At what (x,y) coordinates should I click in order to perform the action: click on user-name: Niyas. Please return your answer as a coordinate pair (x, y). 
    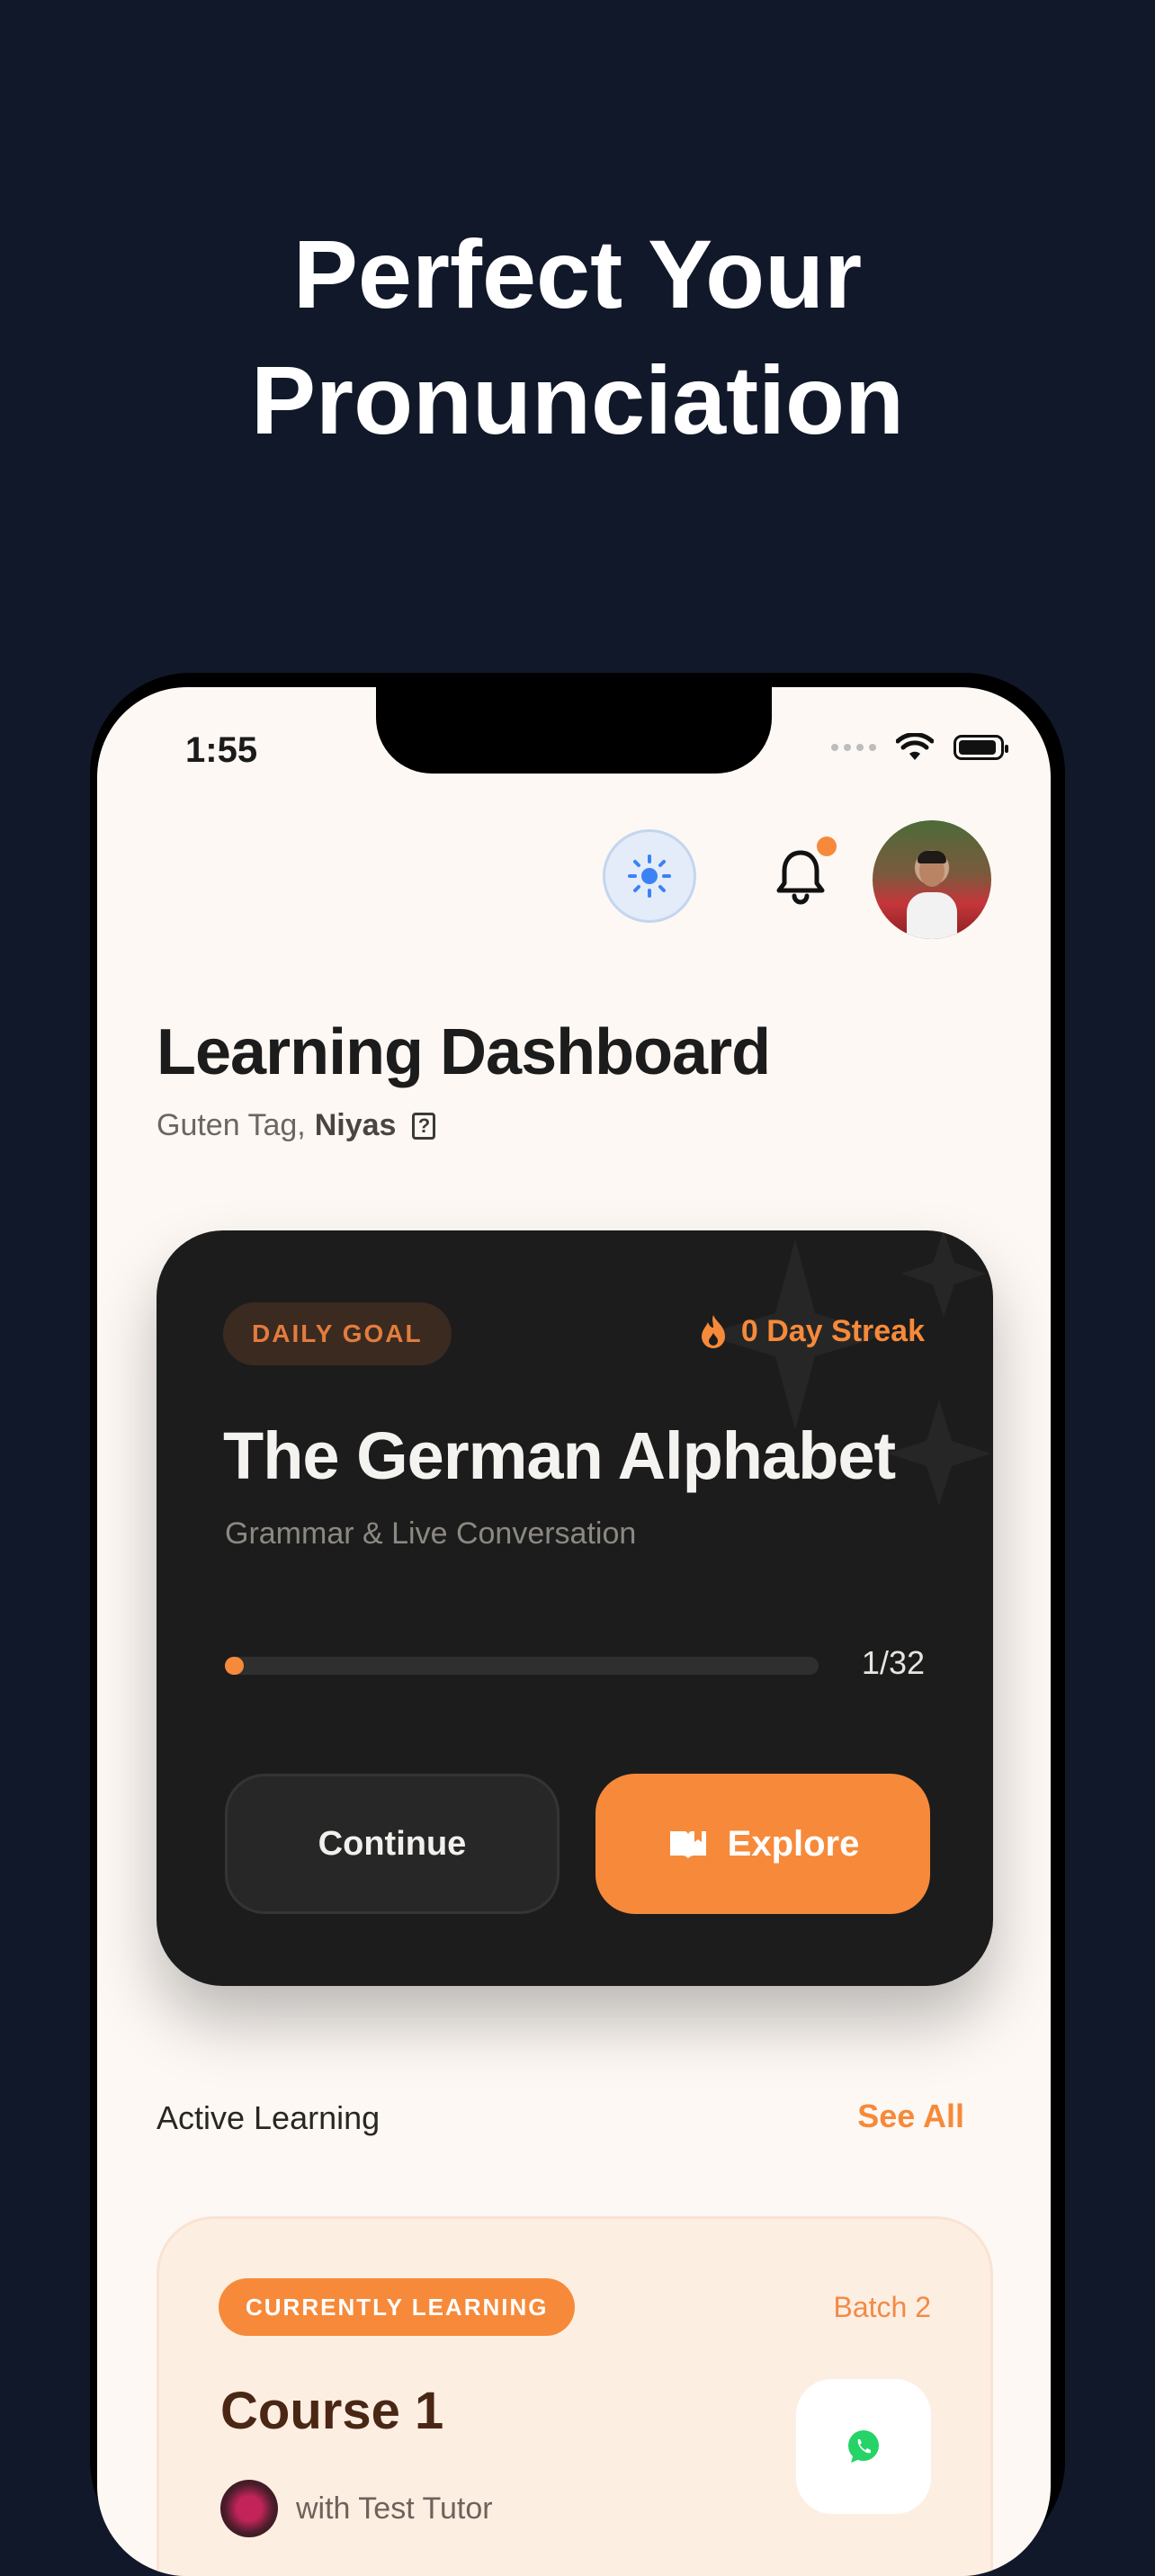
    Looking at the image, I should click on (355, 1125).